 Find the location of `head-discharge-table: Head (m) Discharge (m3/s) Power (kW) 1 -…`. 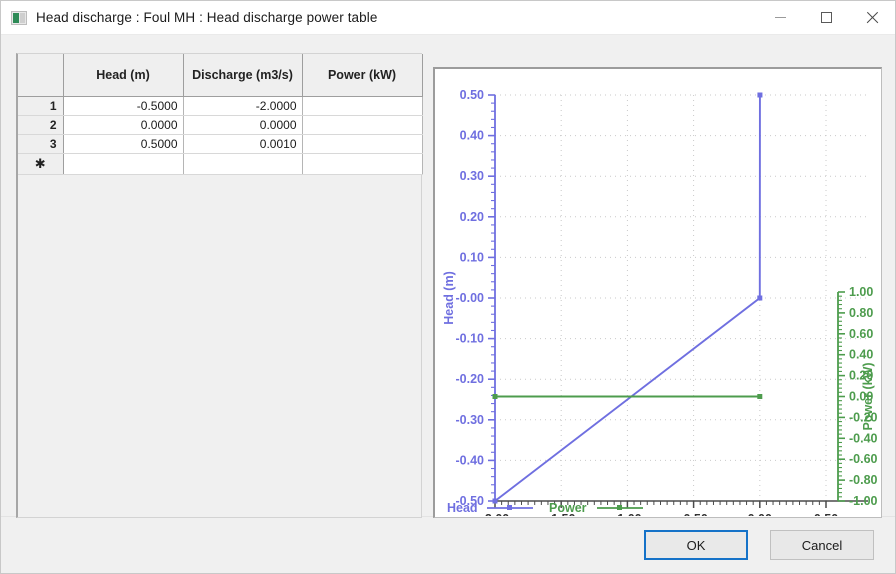

head-discharge-table: Head (m) Discharge (m3/s) Power (kW) 1 -… is located at coordinates (220, 114).